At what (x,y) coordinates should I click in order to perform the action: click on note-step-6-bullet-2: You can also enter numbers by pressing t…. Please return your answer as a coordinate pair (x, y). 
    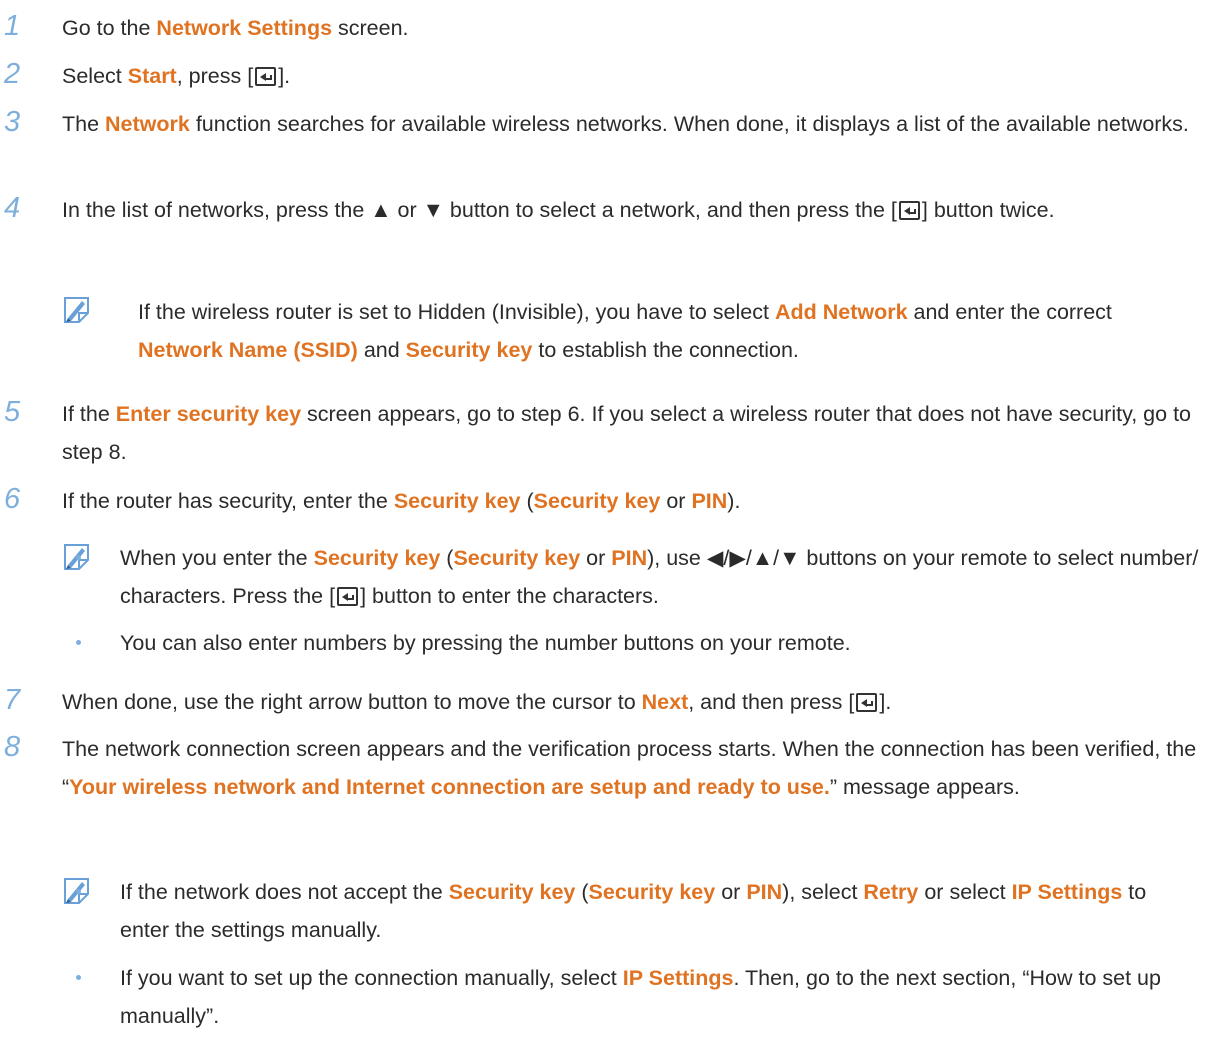
    Looking at the image, I should click on (638, 643).